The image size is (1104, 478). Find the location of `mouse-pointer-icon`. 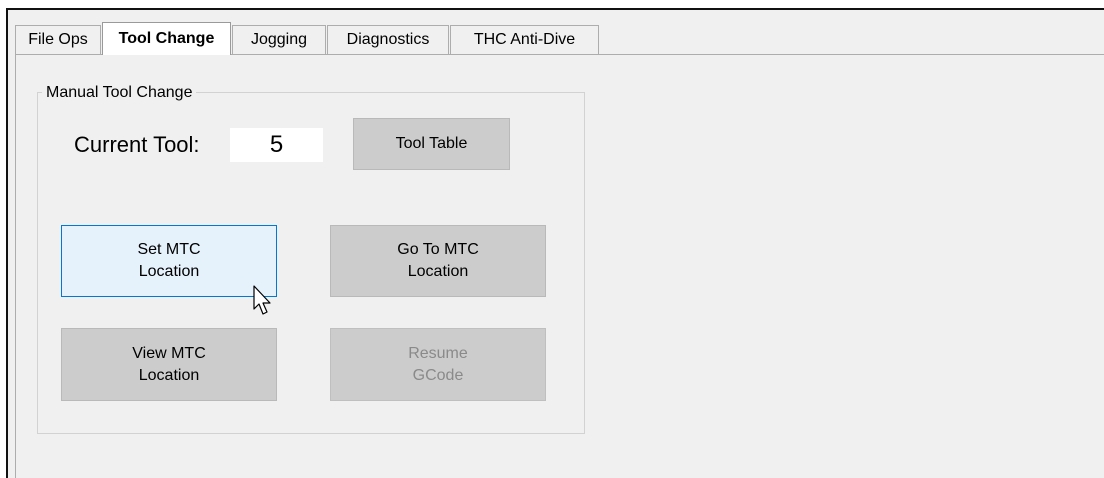

mouse-pointer-icon is located at coordinates (262, 300).